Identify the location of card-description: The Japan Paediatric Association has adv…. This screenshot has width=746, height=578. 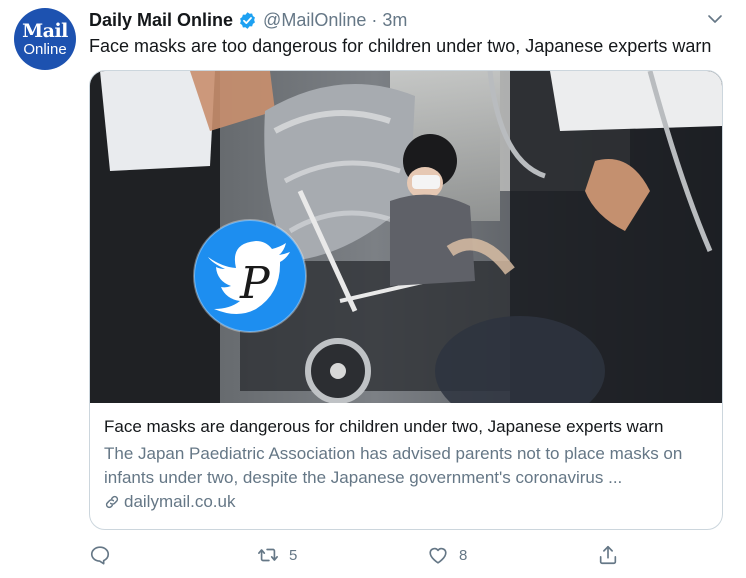
(393, 465).